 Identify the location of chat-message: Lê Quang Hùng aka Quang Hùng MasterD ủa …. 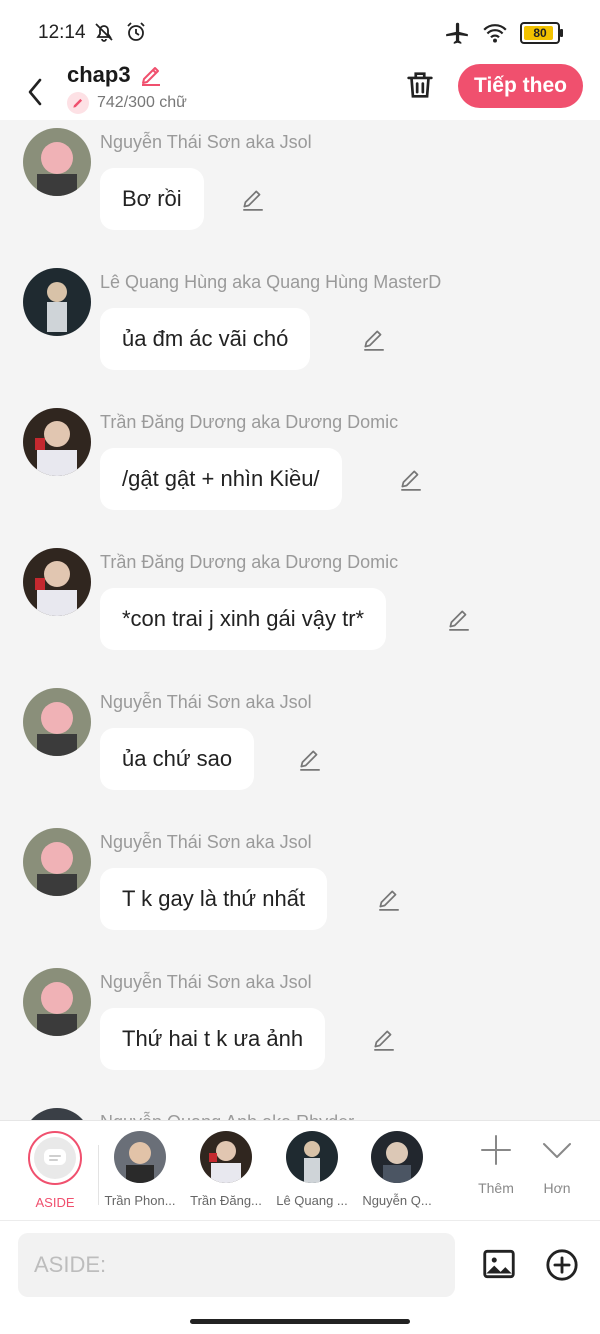
(300, 330).